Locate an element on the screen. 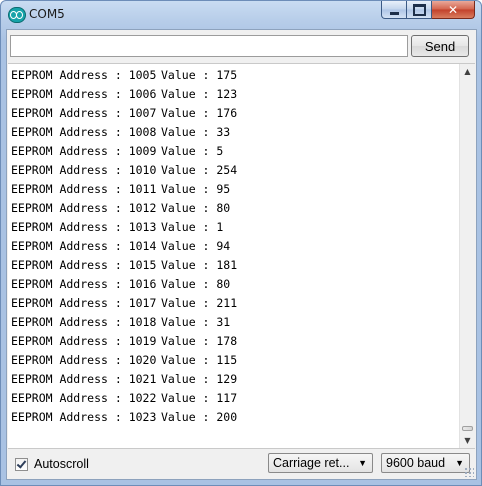 The height and width of the screenshot is (486, 482). output-line: EEPROM Address : 1016 Value : 80 is located at coordinates (124, 284).